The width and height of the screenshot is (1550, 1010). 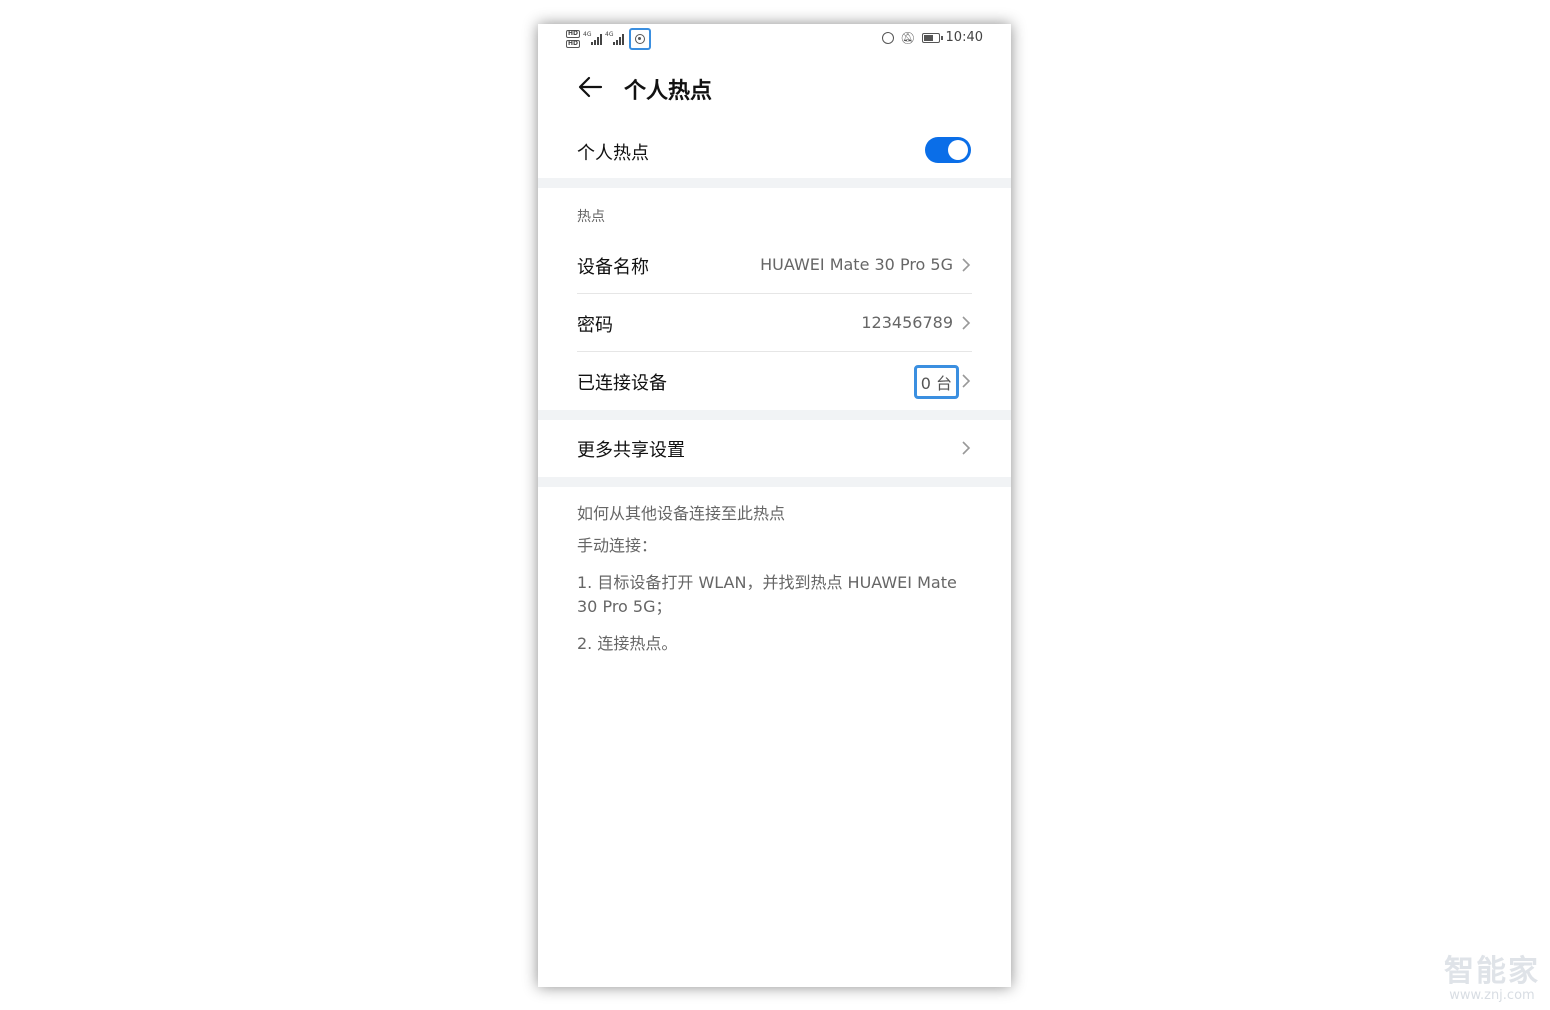 I want to click on network-label-2: 4G, so click(x=609, y=34).